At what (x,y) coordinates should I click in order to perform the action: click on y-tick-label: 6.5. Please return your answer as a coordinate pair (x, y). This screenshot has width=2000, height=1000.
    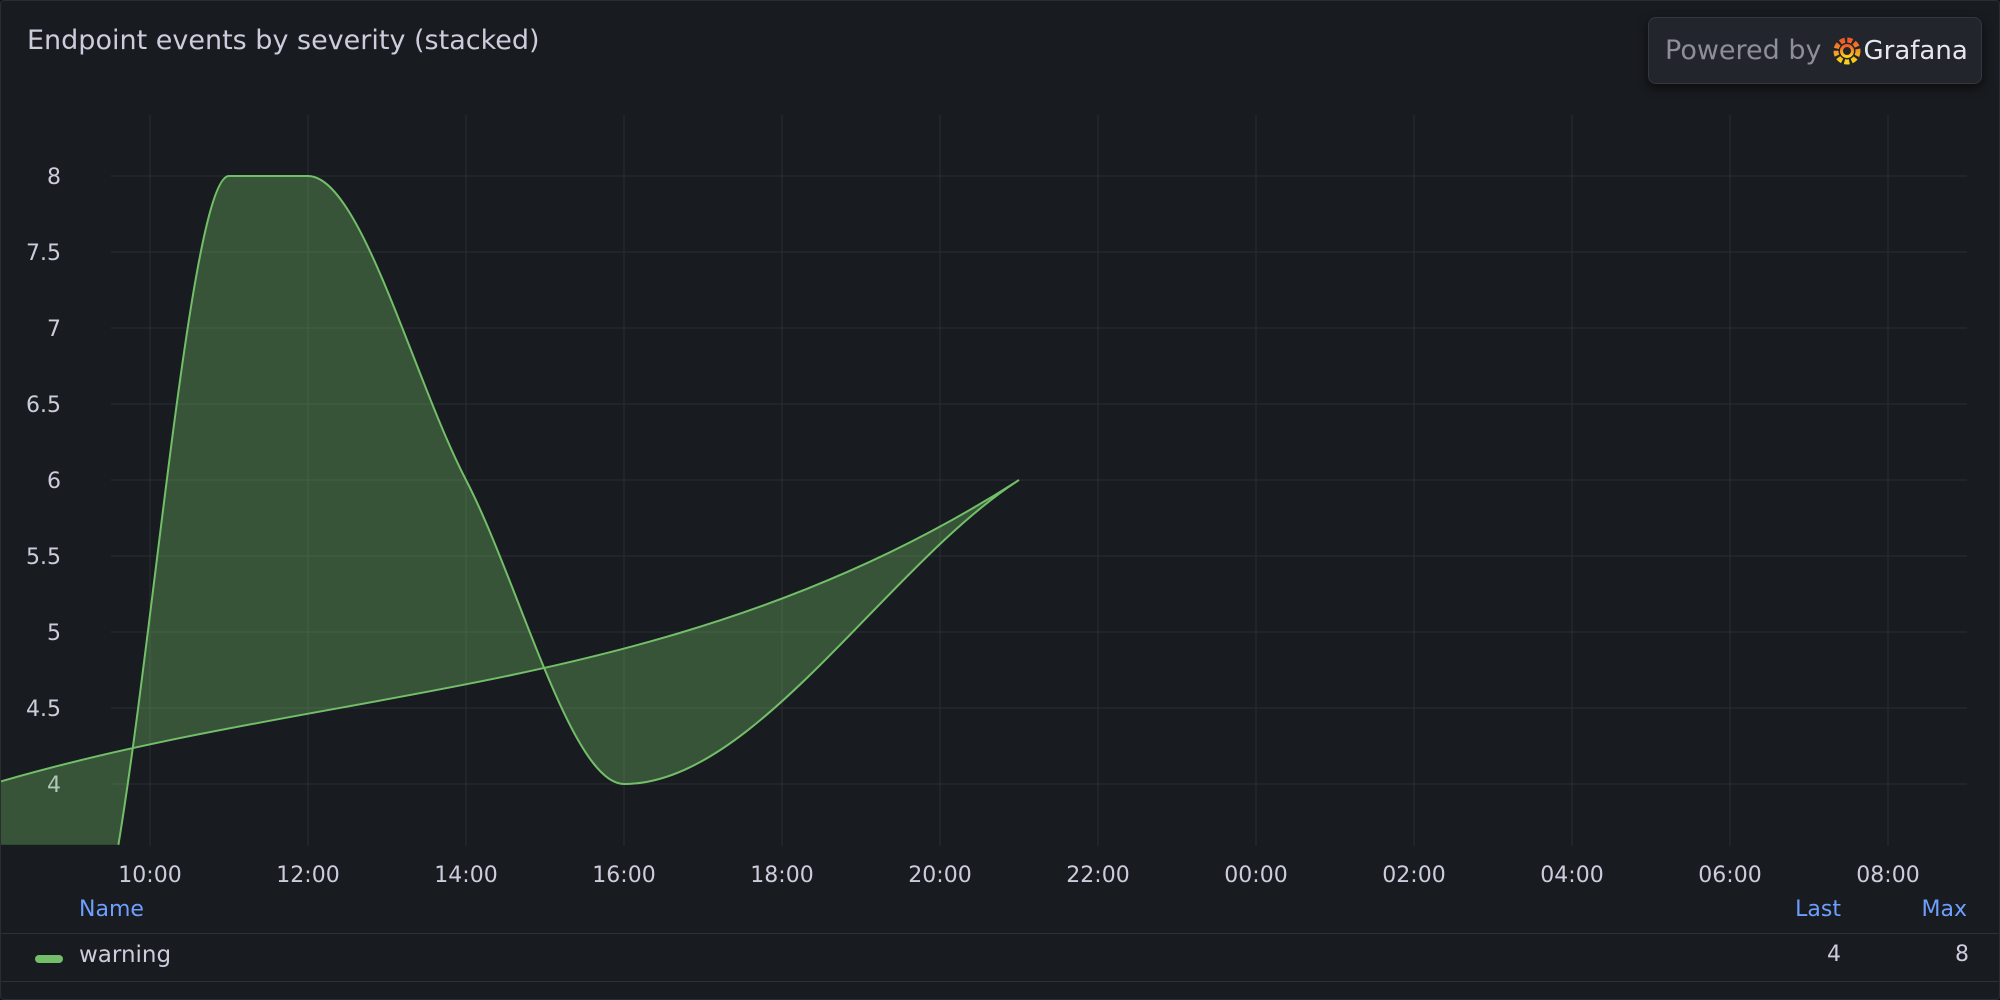
    Looking at the image, I should click on (43, 405).